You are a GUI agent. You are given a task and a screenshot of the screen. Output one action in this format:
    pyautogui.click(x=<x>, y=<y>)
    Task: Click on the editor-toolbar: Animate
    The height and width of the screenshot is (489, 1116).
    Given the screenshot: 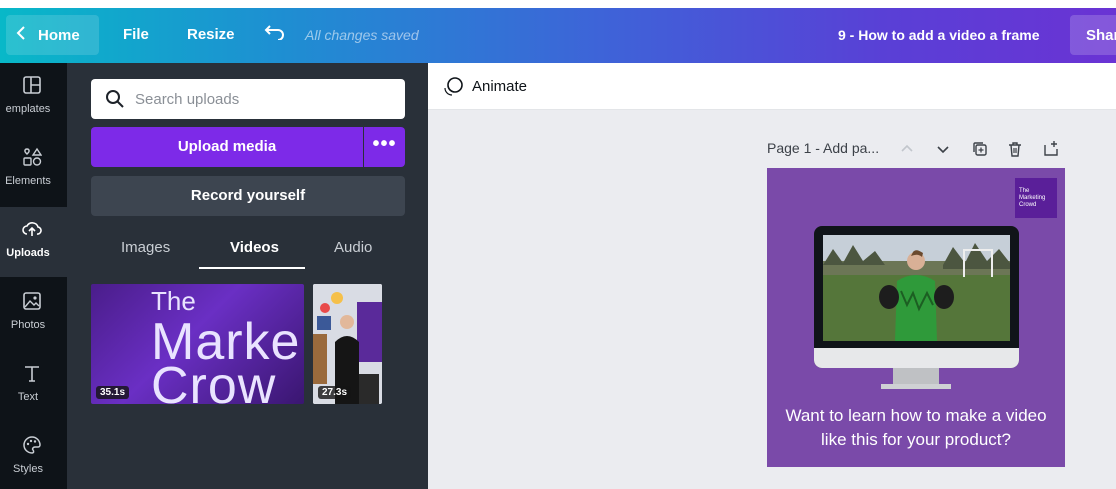 What is the action you would take?
    pyautogui.click(x=772, y=86)
    